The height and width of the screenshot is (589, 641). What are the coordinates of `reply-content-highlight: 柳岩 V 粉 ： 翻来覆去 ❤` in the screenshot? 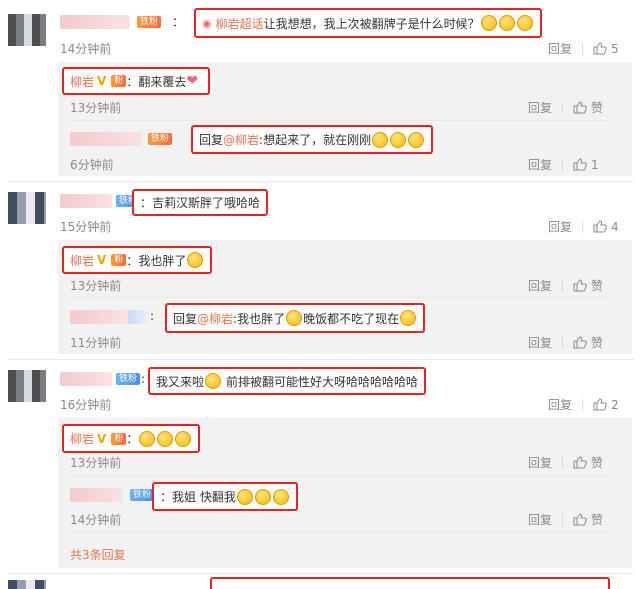 It's located at (136, 81).